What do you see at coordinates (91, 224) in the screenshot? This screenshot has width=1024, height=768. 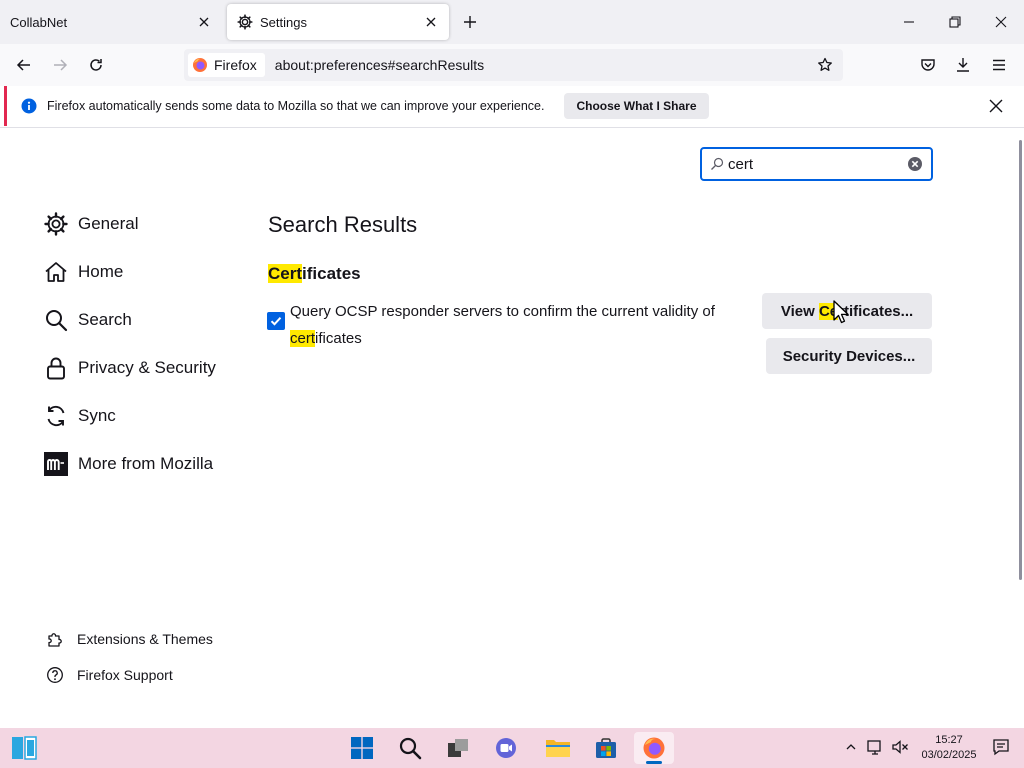 I see `category-general: General` at bounding box center [91, 224].